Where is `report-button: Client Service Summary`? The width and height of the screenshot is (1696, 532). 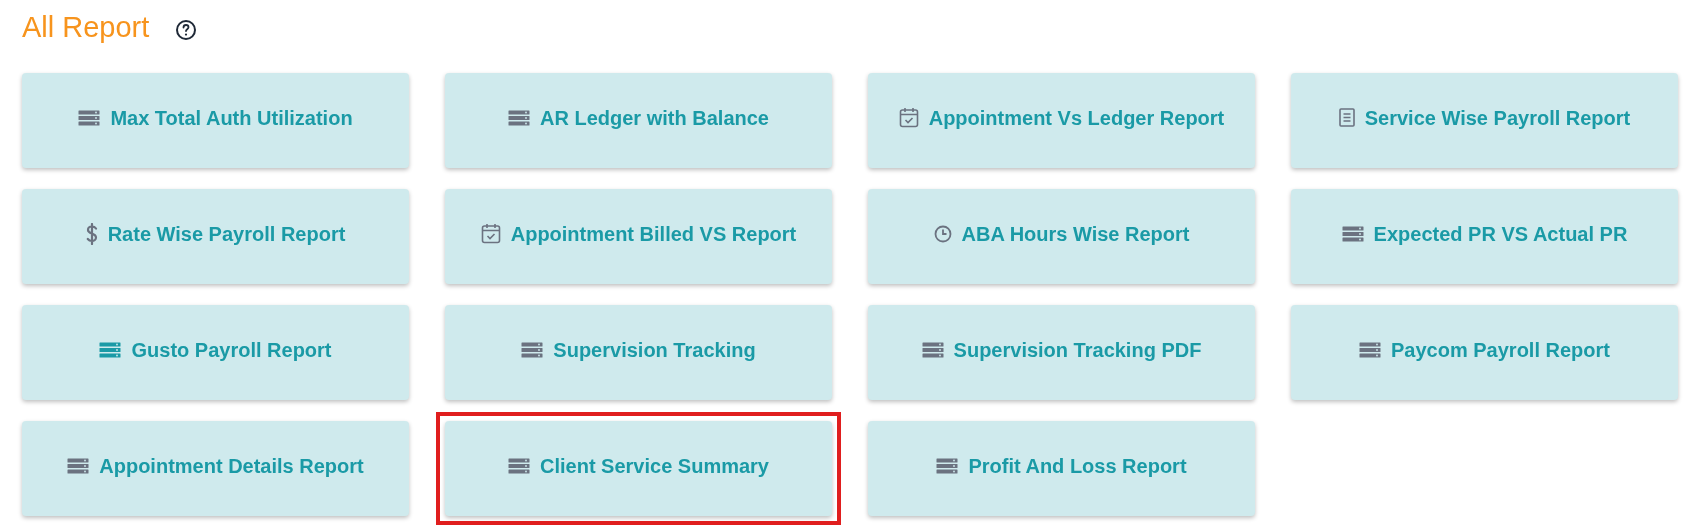 report-button: Client Service Summary is located at coordinates (638, 468).